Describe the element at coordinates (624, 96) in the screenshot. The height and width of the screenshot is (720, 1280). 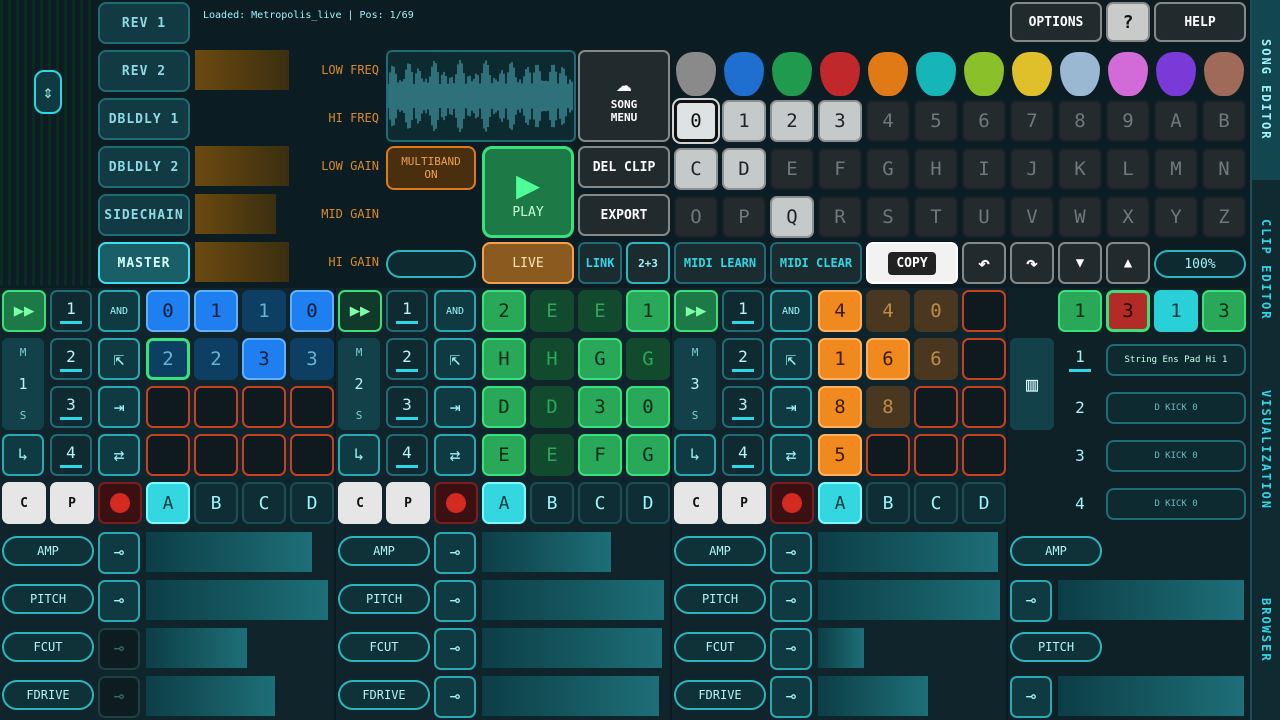
I see `song-menu-button: ☁ SONG MENU` at that location.